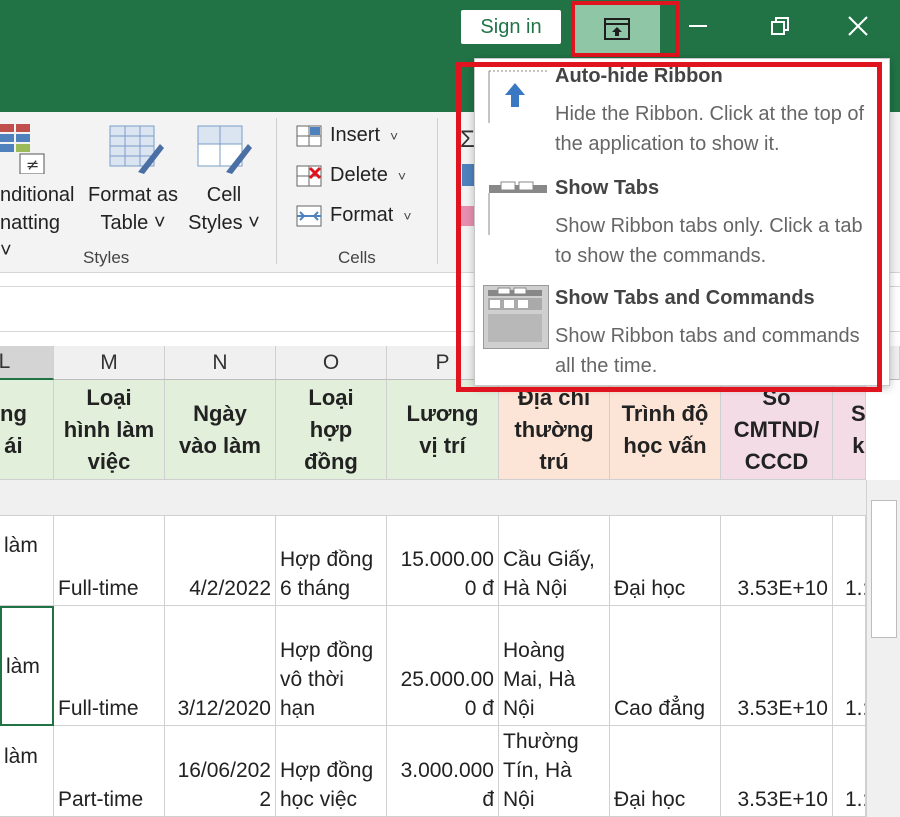  I want to click on cell-styles-line1: Cell, so click(224, 195).